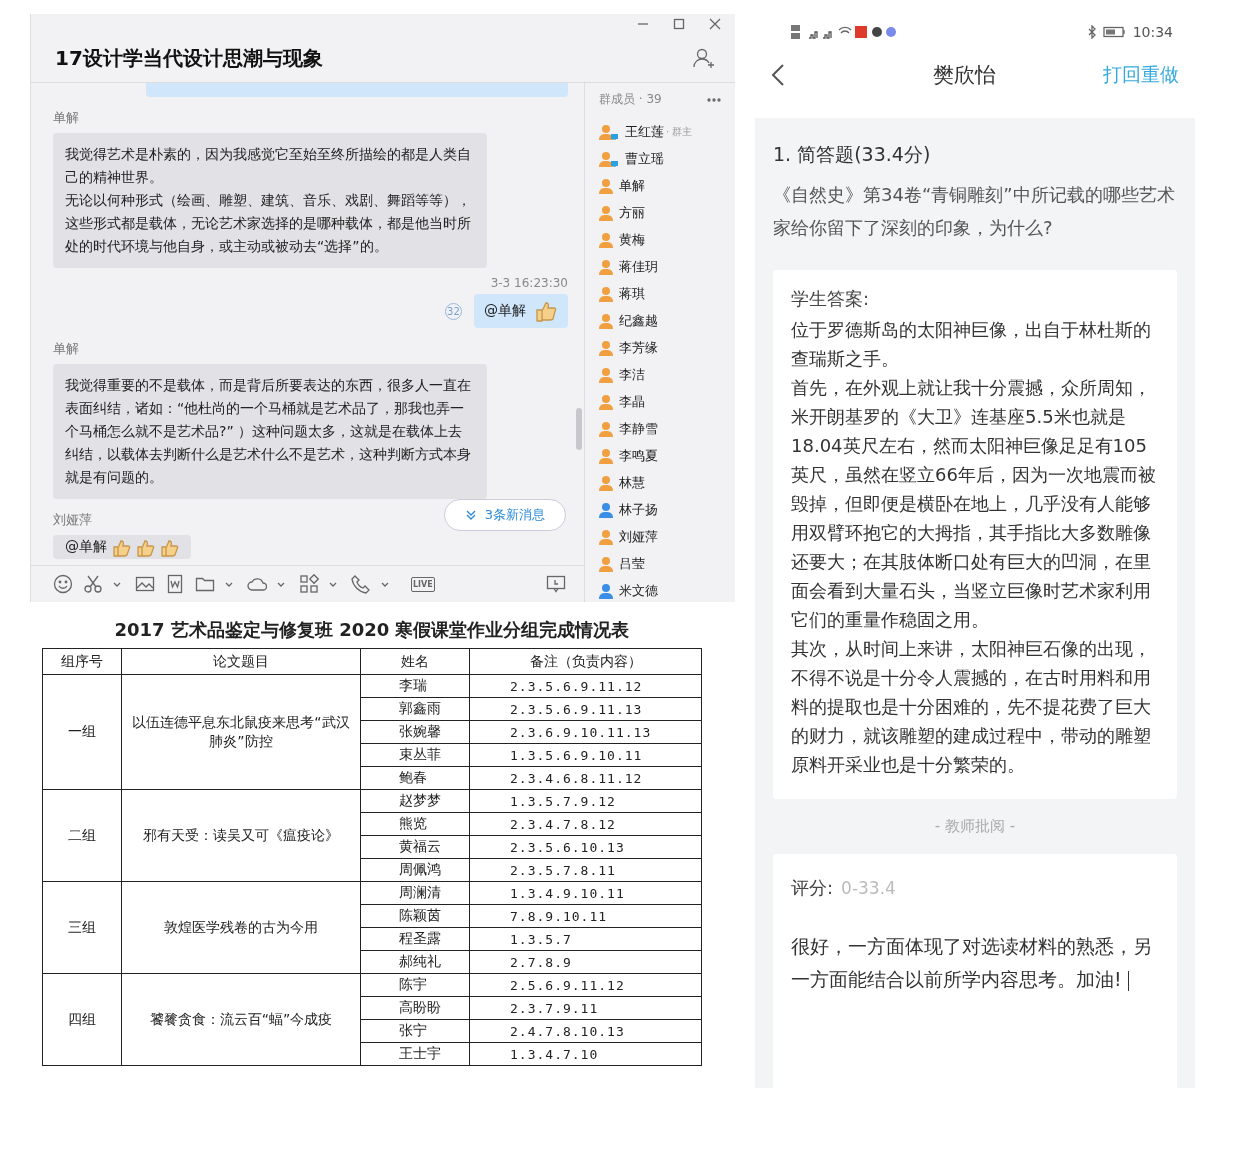  What do you see at coordinates (585, 939) in the screenshot?
I see `table-cell: 1.3.5.7` at bounding box center [585, 939].